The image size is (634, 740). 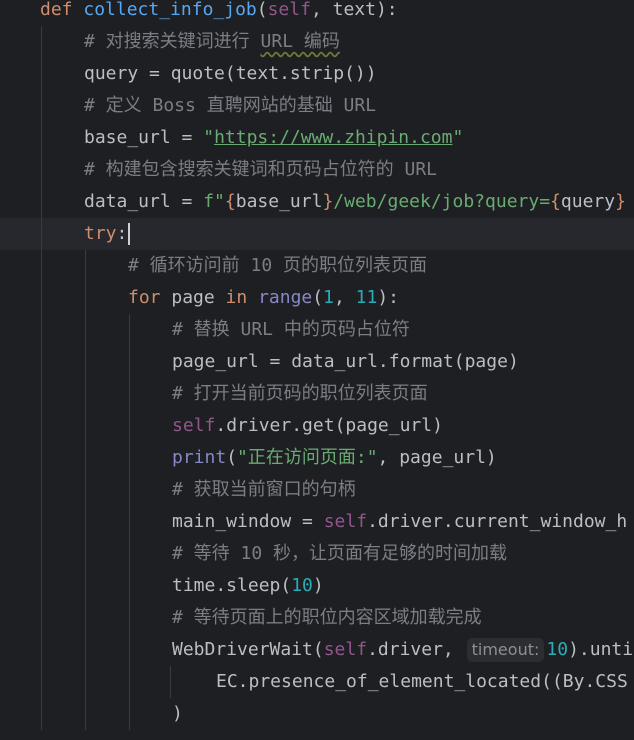 What do you see at coordinates (56, 10) in the screenshot?
I see `keyword: def` at bounding box center [56, 10].